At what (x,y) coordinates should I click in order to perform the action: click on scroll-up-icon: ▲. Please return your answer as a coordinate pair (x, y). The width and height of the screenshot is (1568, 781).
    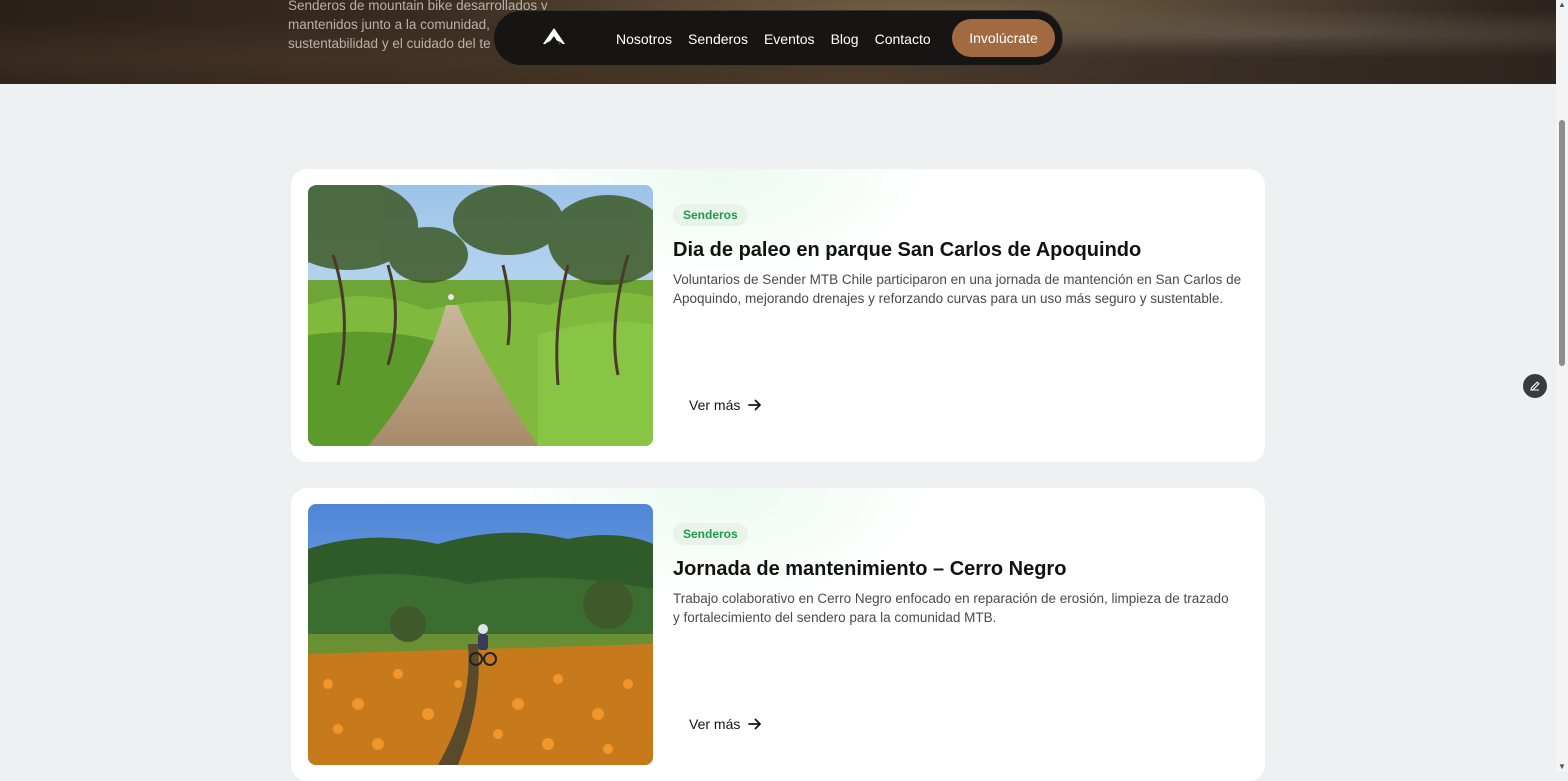
    Looking at the image, I should click on (1562, 5).